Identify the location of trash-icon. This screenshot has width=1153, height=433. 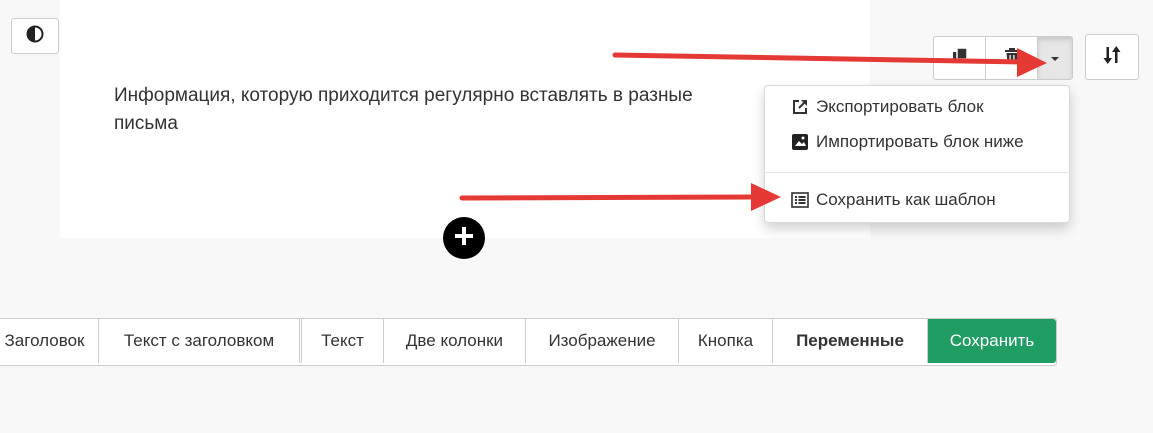
(1012, 58).